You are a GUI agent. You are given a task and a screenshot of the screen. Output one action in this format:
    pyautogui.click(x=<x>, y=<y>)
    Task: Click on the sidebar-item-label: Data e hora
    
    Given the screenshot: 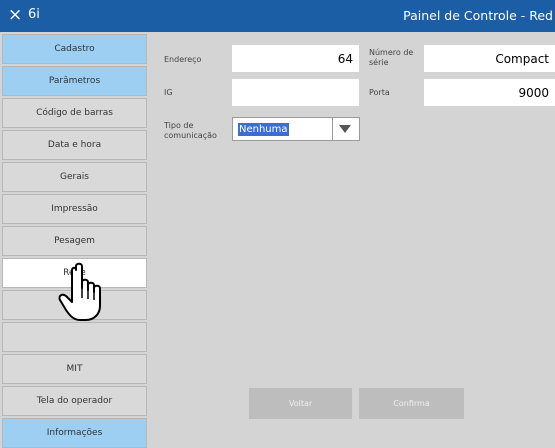 What is the action you would take?
    pyautogui.click(x=74, y=145)
    